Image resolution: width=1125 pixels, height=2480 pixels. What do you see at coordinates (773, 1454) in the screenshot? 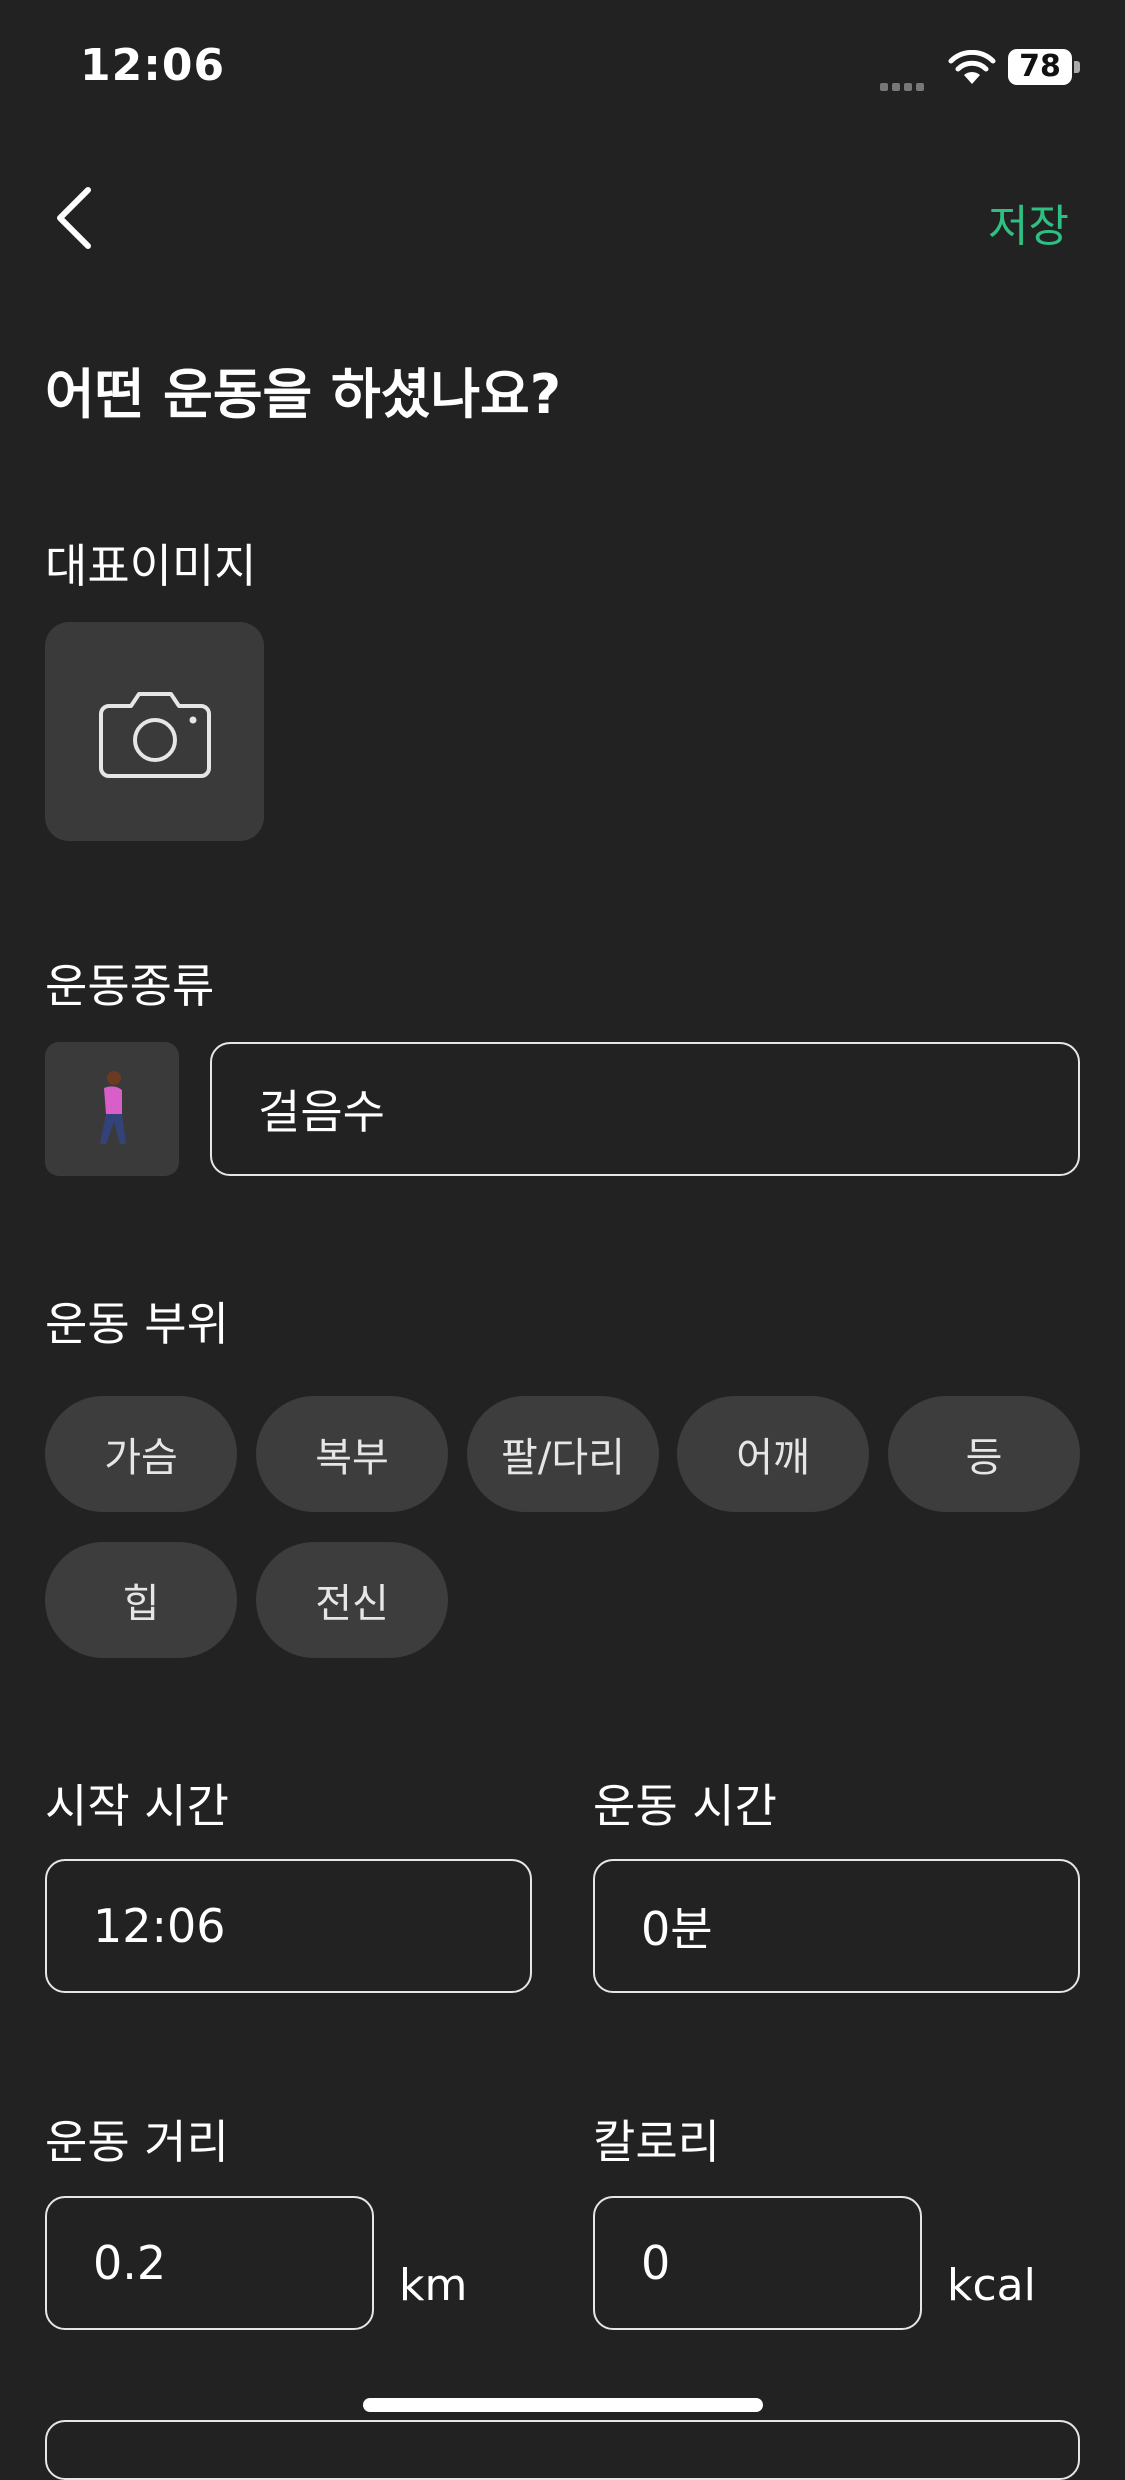
I see `chip-shoulders: 어깨` at bounding box center [773, 1454].